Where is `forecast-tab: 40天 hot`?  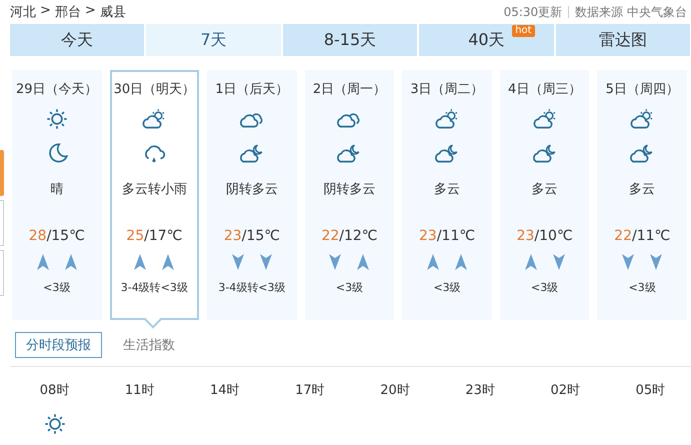
forecast-tab: 40天 hot is located at coordinates (486, 40).